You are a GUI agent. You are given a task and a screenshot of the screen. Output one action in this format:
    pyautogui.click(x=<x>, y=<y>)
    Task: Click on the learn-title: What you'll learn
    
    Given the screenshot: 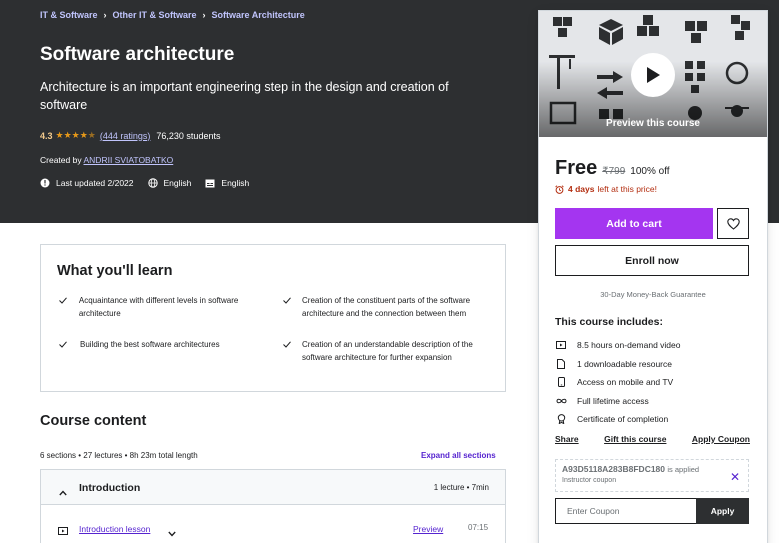 What is the action you would take?
    pyautogui.click(x=115, y=271)
    